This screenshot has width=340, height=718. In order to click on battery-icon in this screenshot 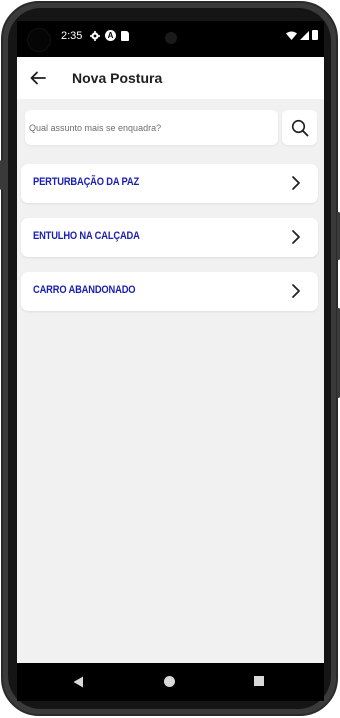, I will do `click(315, 35)`.